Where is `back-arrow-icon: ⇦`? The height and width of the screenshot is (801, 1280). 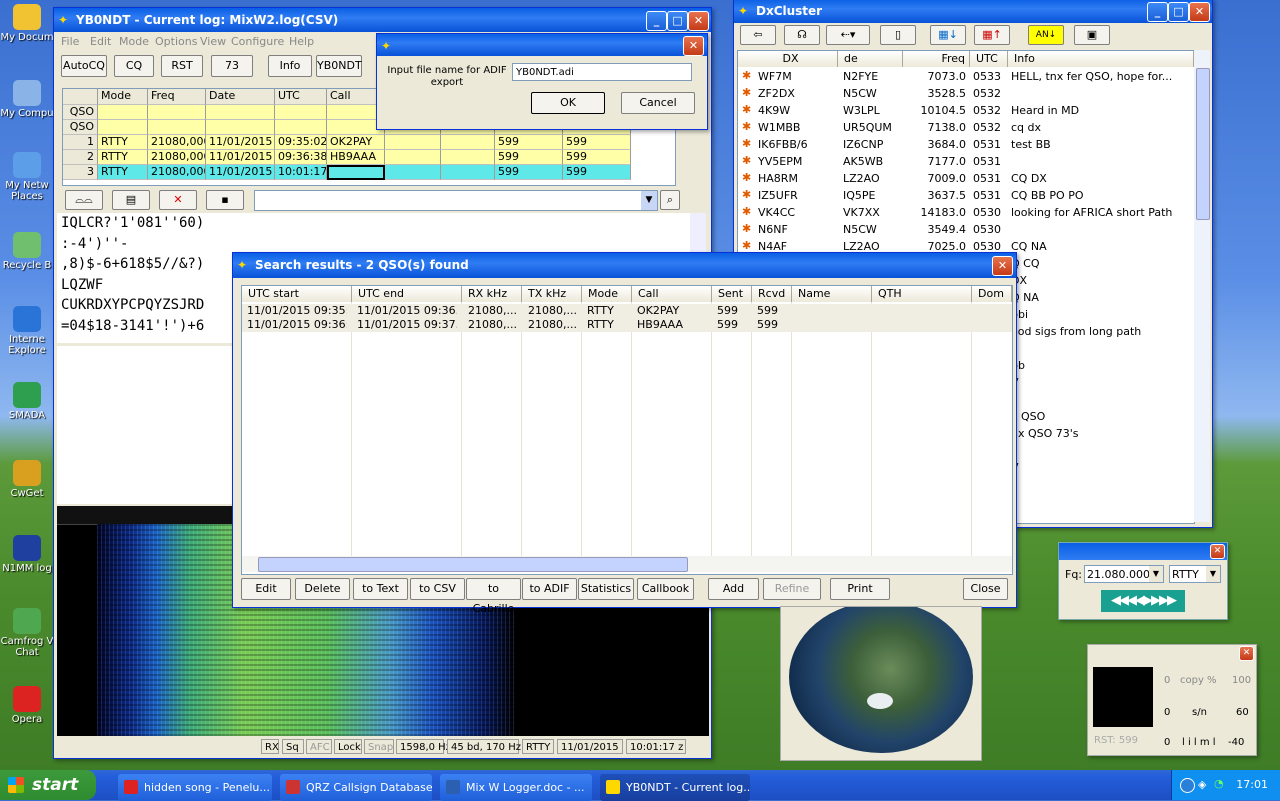
back-arrow-icon: ⇦ is located at coordinates (758, 35).